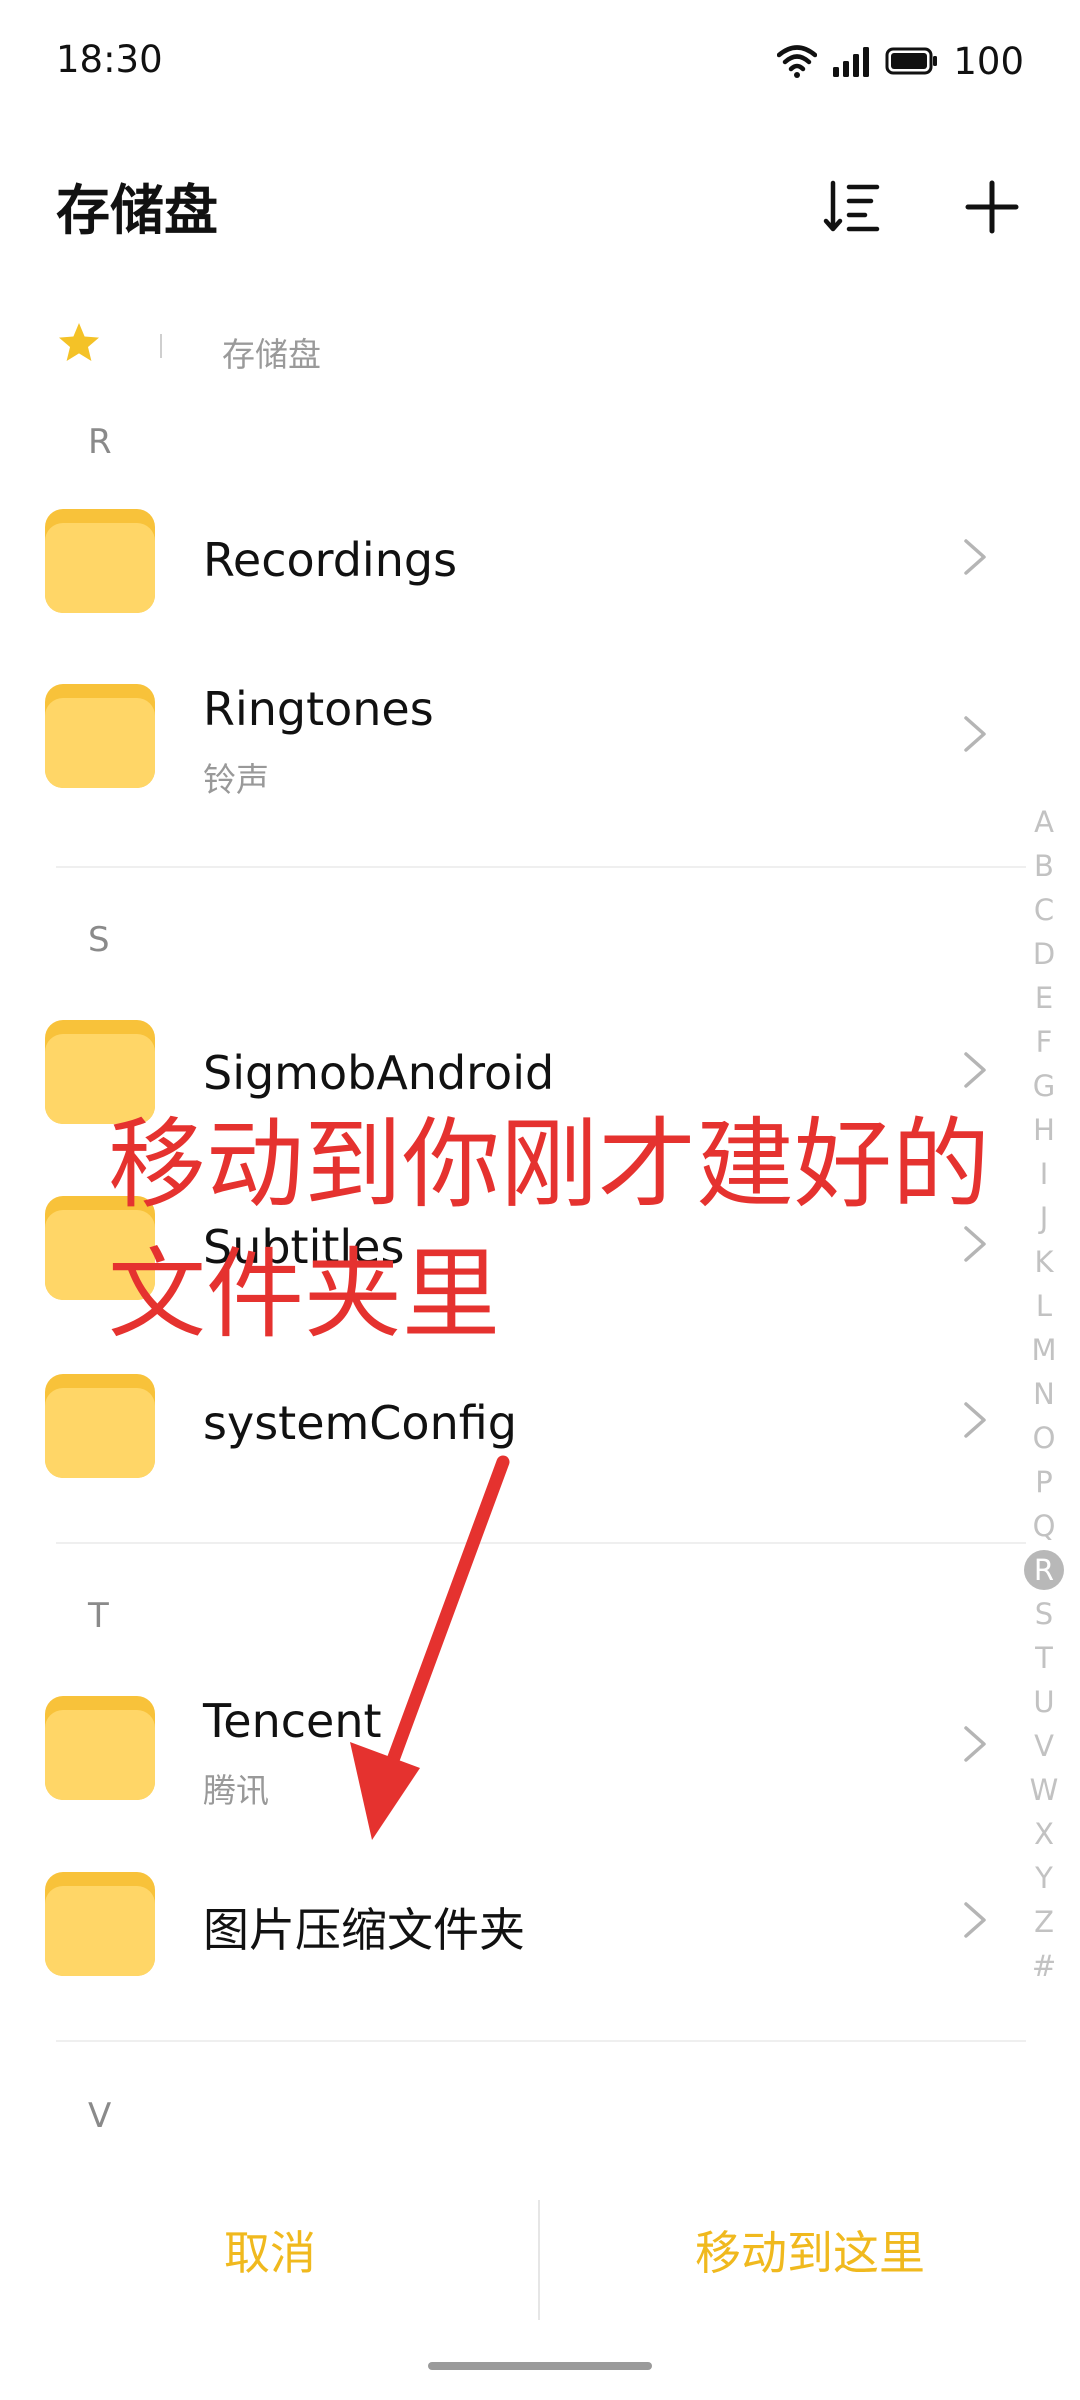 Image resolution: width=1080 pixels, height=2400 pixels. Describe the element at coordinates (109, 59) in the screenshot. I see `status-time: 18:30` at that location.